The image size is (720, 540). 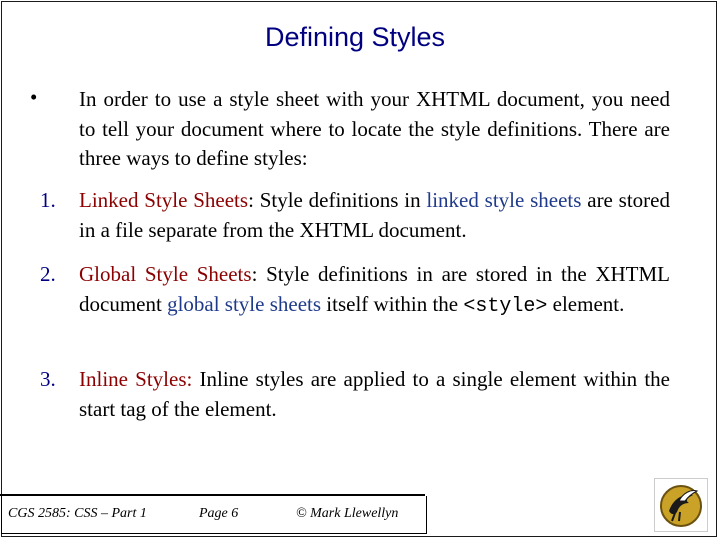 I want to click on footer-page-number: Page 6, so click(x=219, y=513).